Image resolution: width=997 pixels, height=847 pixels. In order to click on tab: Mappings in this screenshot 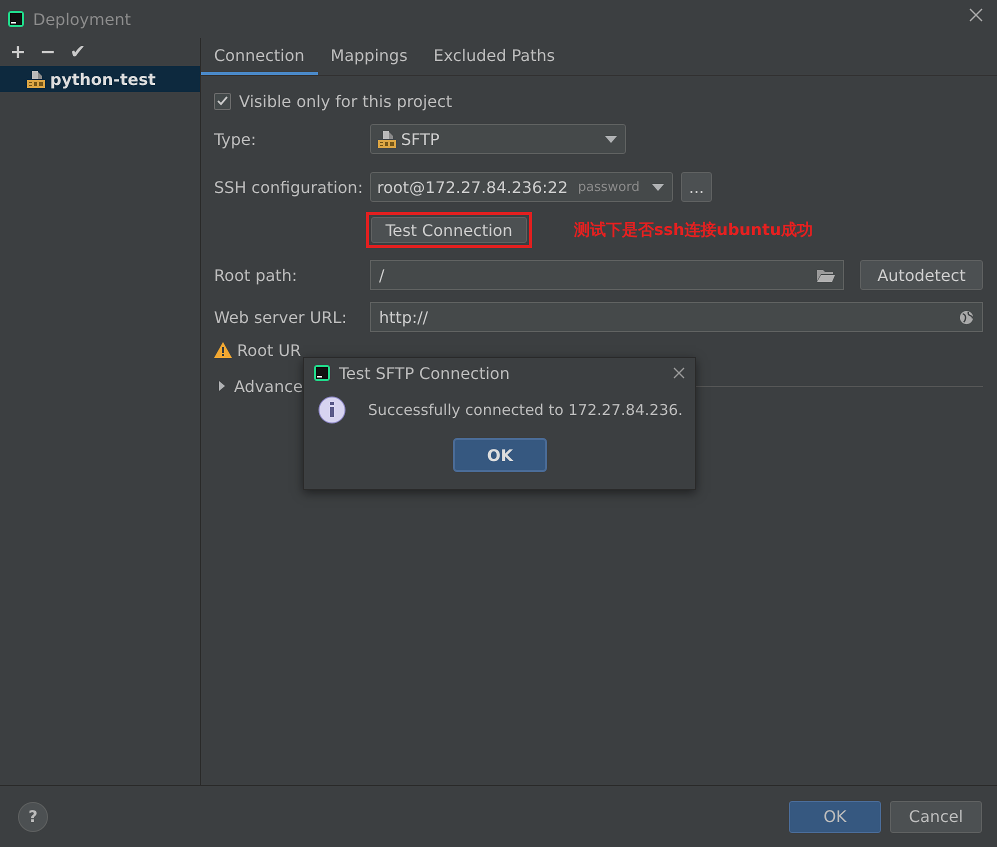, I will do `click(369, 56)`.